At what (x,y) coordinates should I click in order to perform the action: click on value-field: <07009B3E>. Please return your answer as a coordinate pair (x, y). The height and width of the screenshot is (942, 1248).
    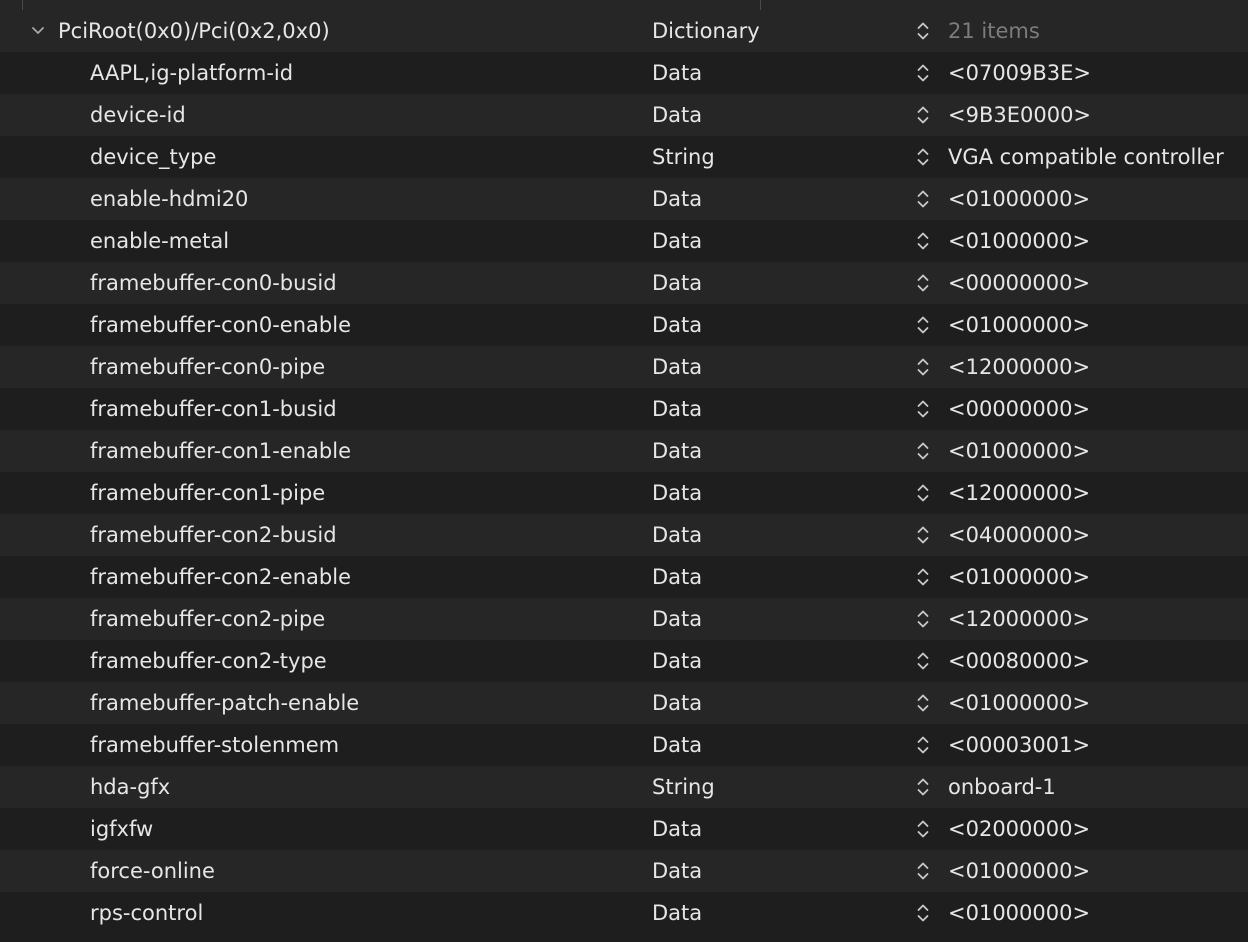
    Looking at the image, I should click on (1019, 73).